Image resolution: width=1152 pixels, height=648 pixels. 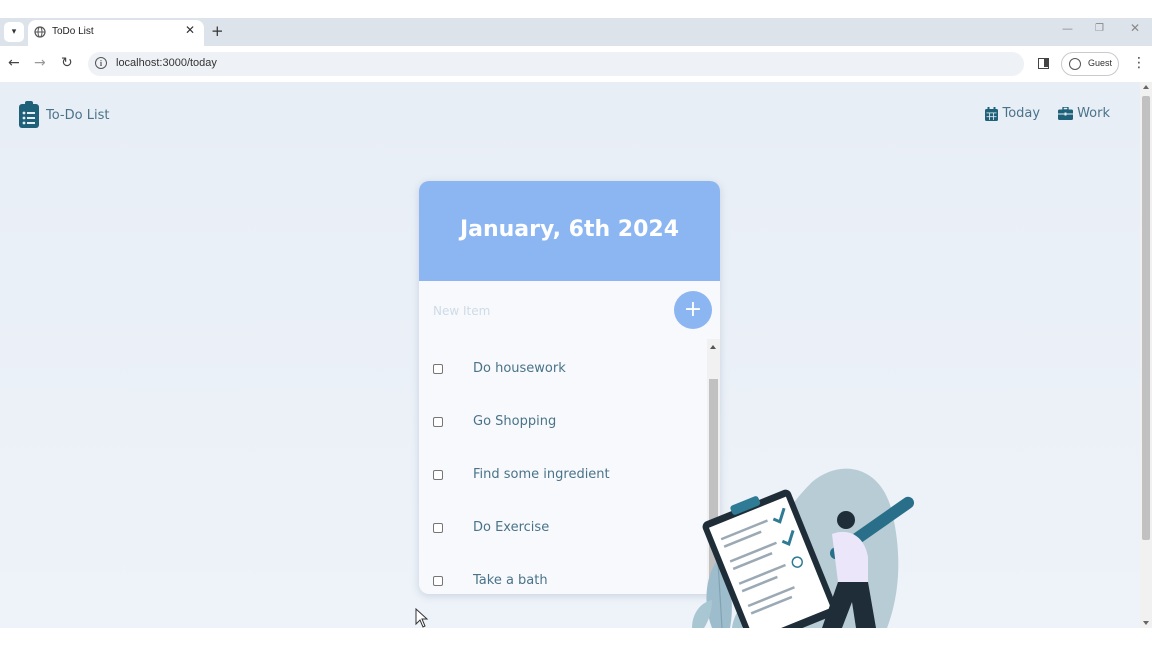 I want to click on scroll-down-arrow-icon, so click(x=1146, y=623).